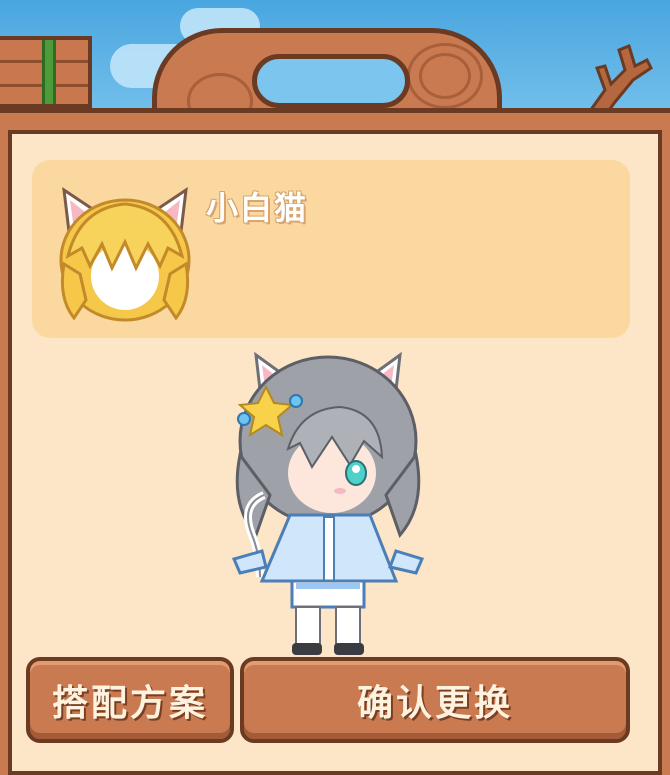 The image size is (670, 775). What do you see at coordinates (257, 208) in the screenshot?
I see `item-name-label: 小白猫` at bounding box center [257, 208].